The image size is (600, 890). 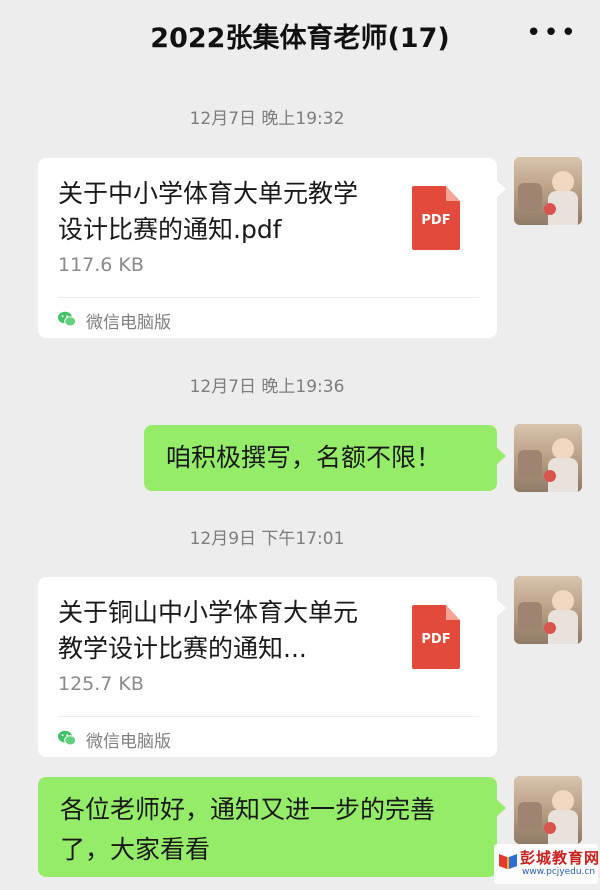 I want to click on timestamp: 12月9日 下午17:01, so click(x=267, y=539).